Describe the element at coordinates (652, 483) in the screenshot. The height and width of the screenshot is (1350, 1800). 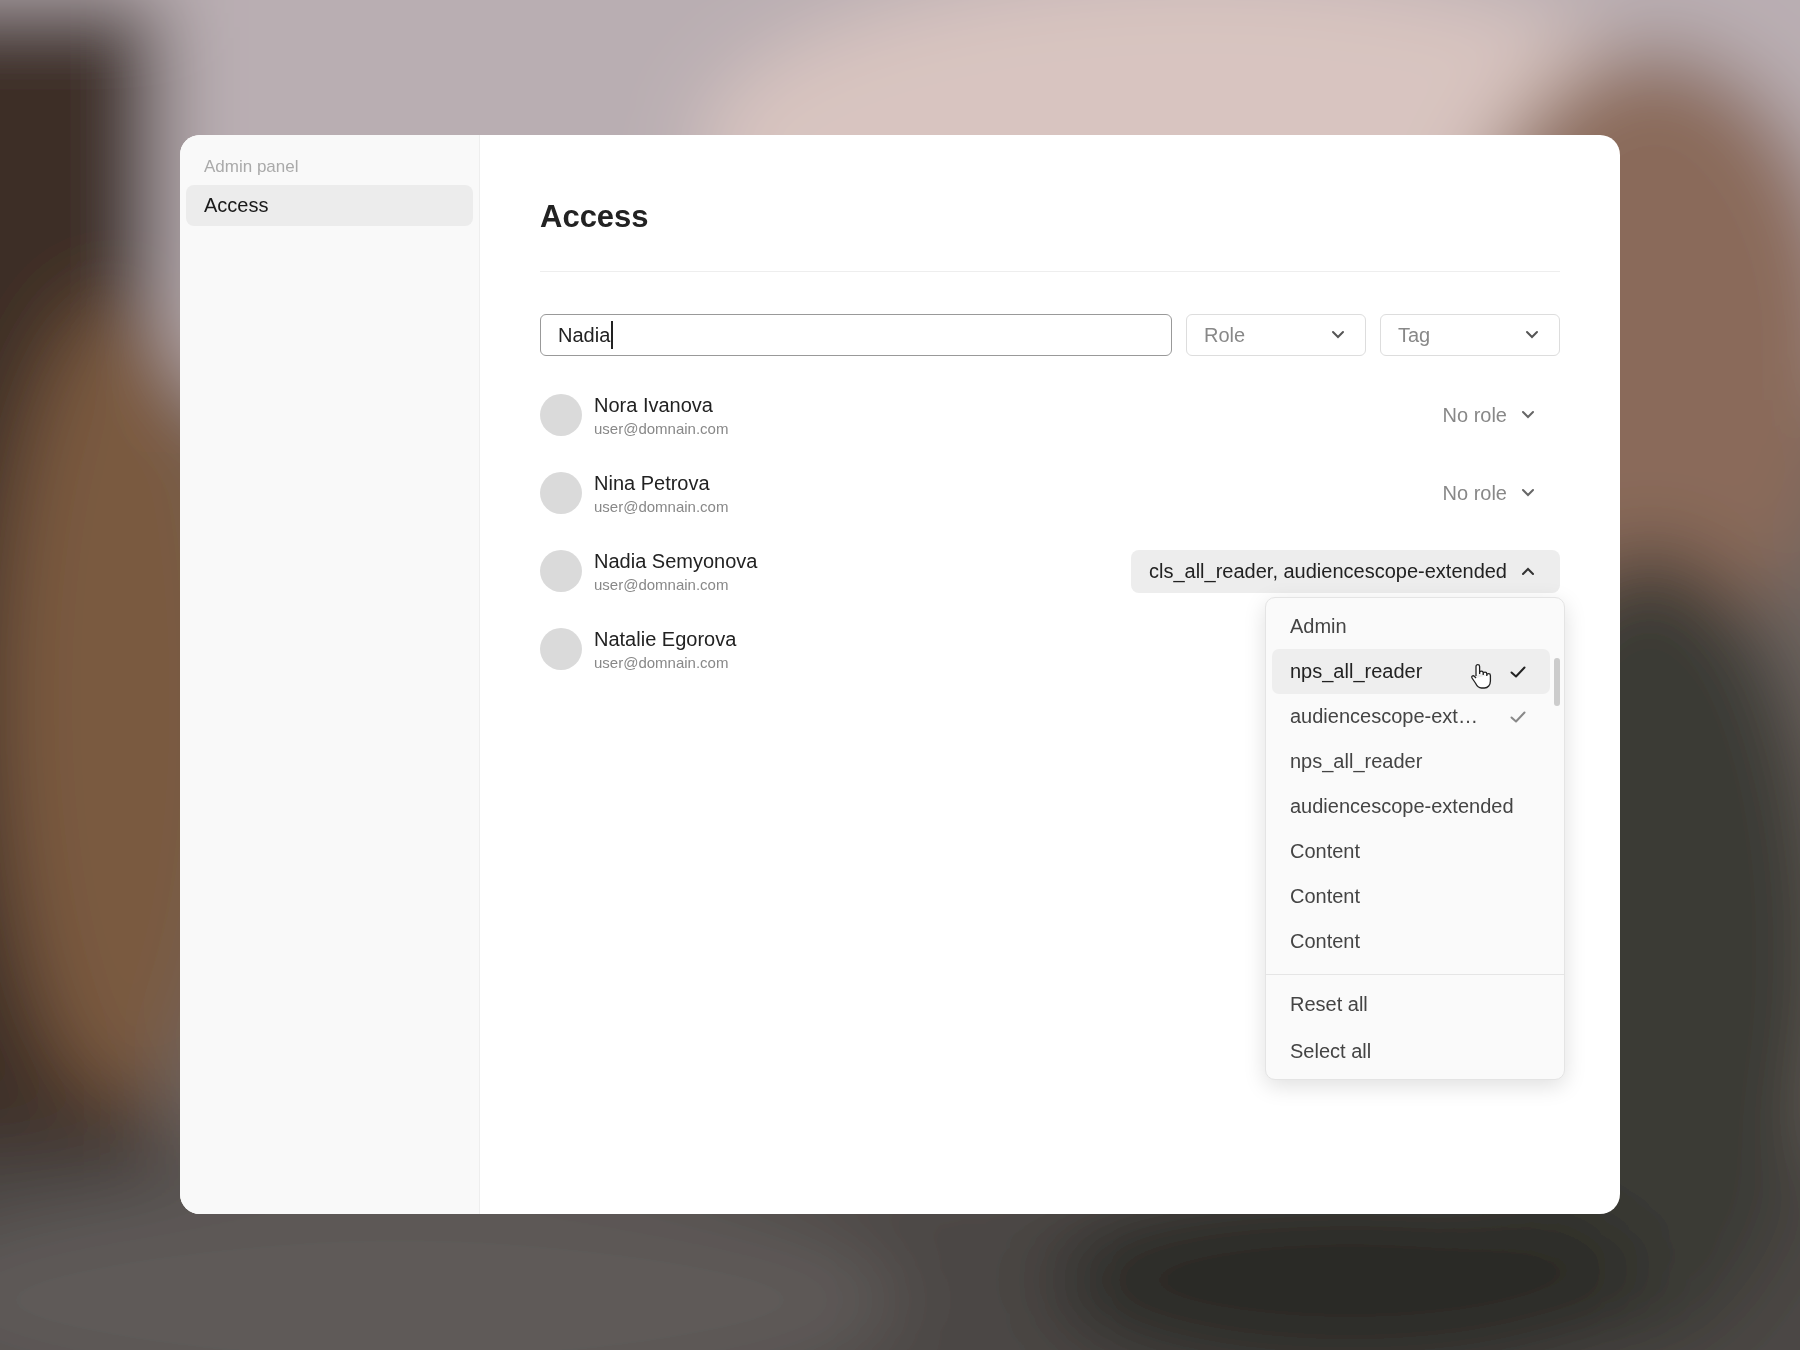
I see `user-name: Nina Petrova` at that location.